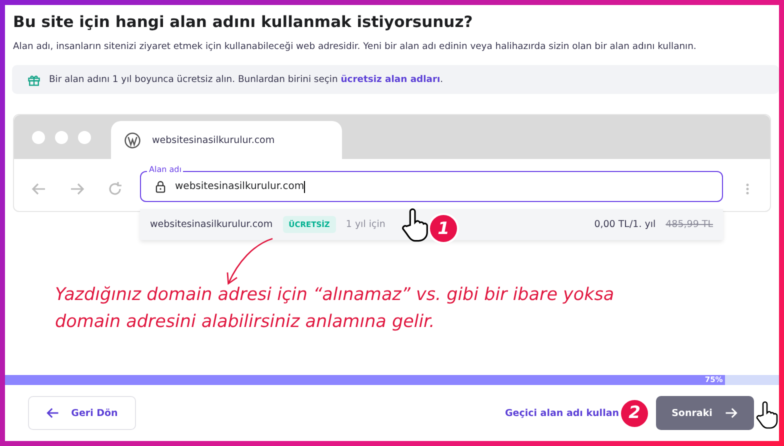 The image size is (784, 446). I want to click on back-button: Geri Dön, so click(82, 413).